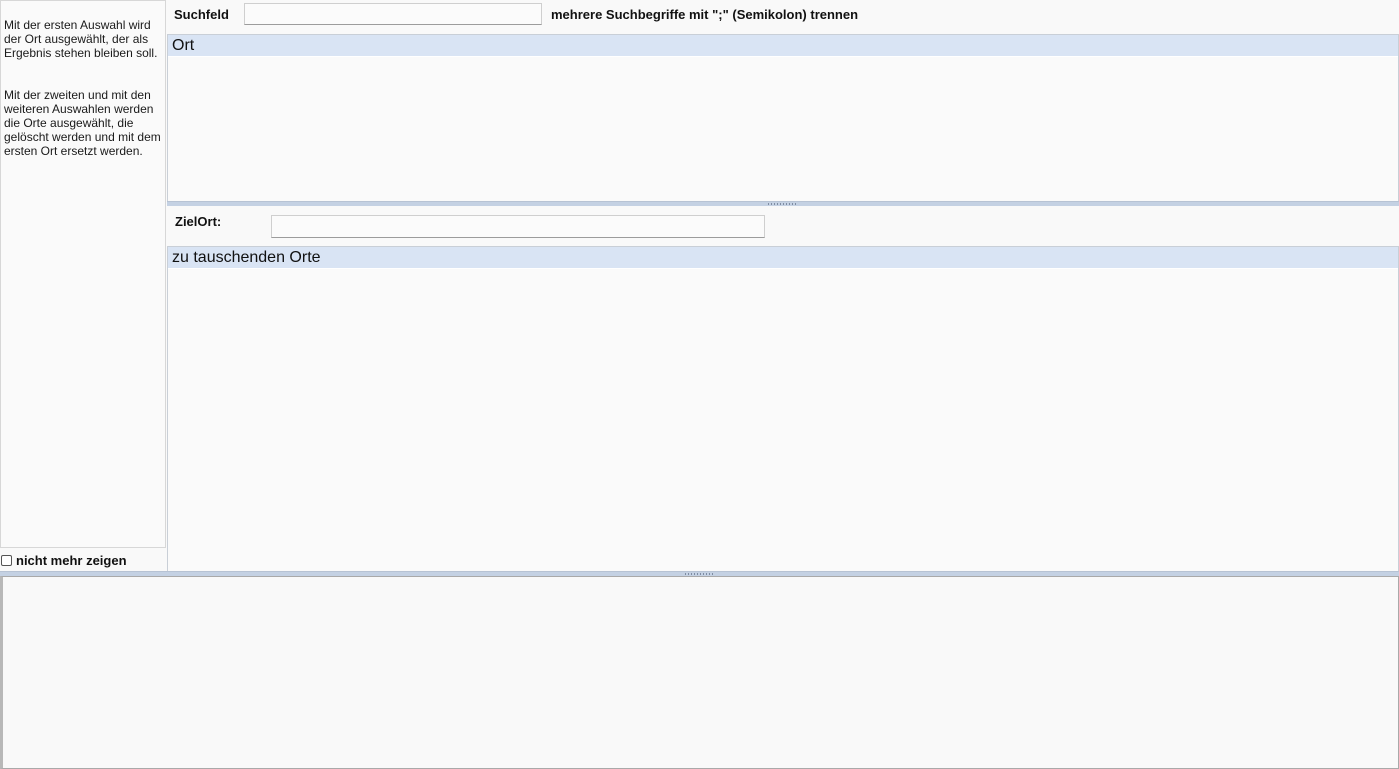 Image resolution: width=1399 pixels, height=769 pixels. Describe the element at coordinates (201, 14) in the screenshot. I see `search-label: Suchfeld` at that location.